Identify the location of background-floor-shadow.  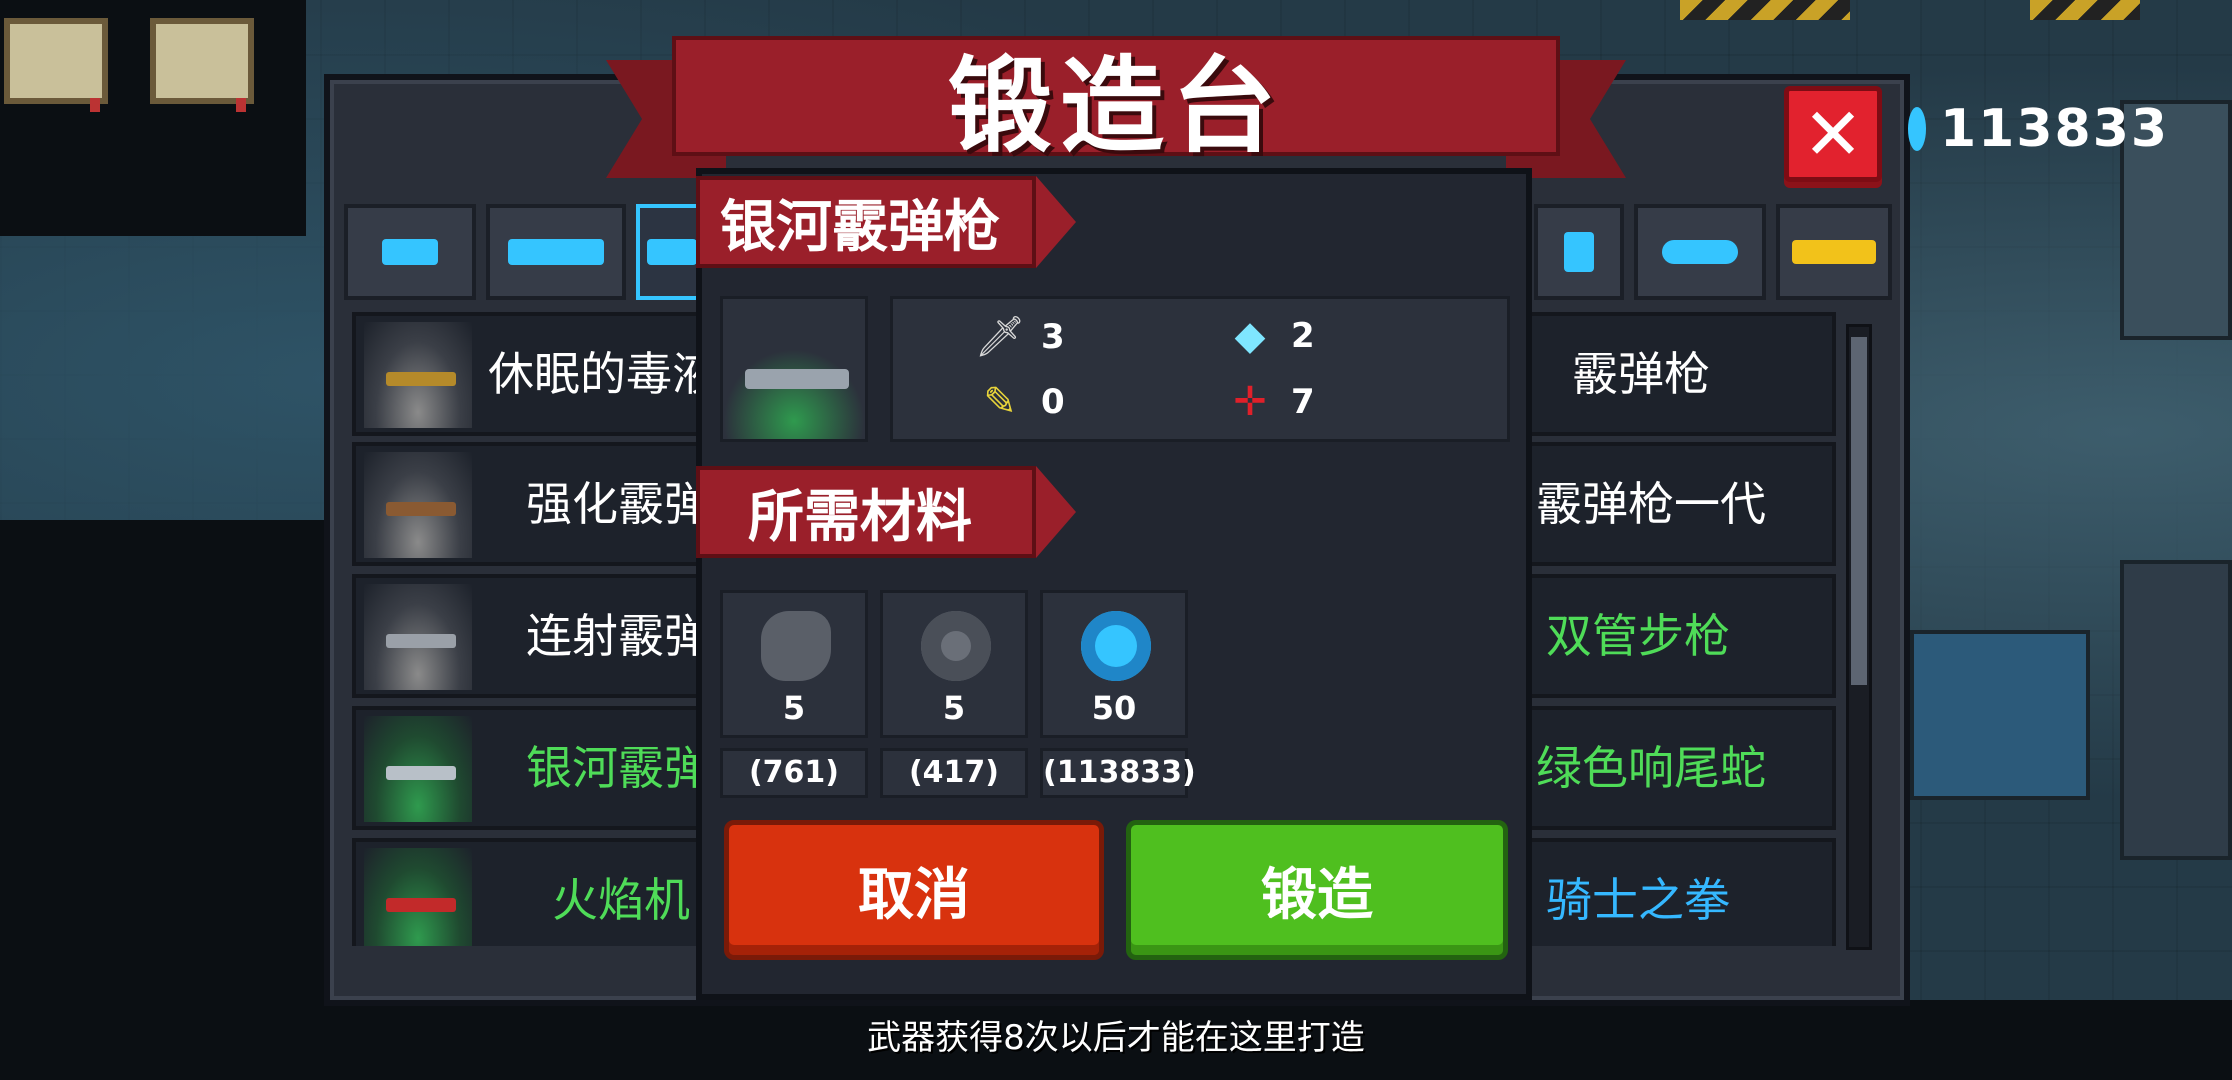
(165, 800).